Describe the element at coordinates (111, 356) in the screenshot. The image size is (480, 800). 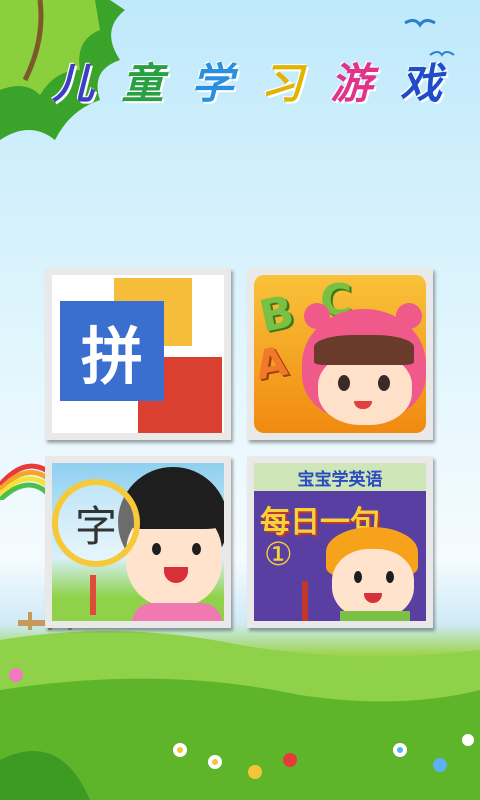
I see `pinyin-char: 拼` at that location.